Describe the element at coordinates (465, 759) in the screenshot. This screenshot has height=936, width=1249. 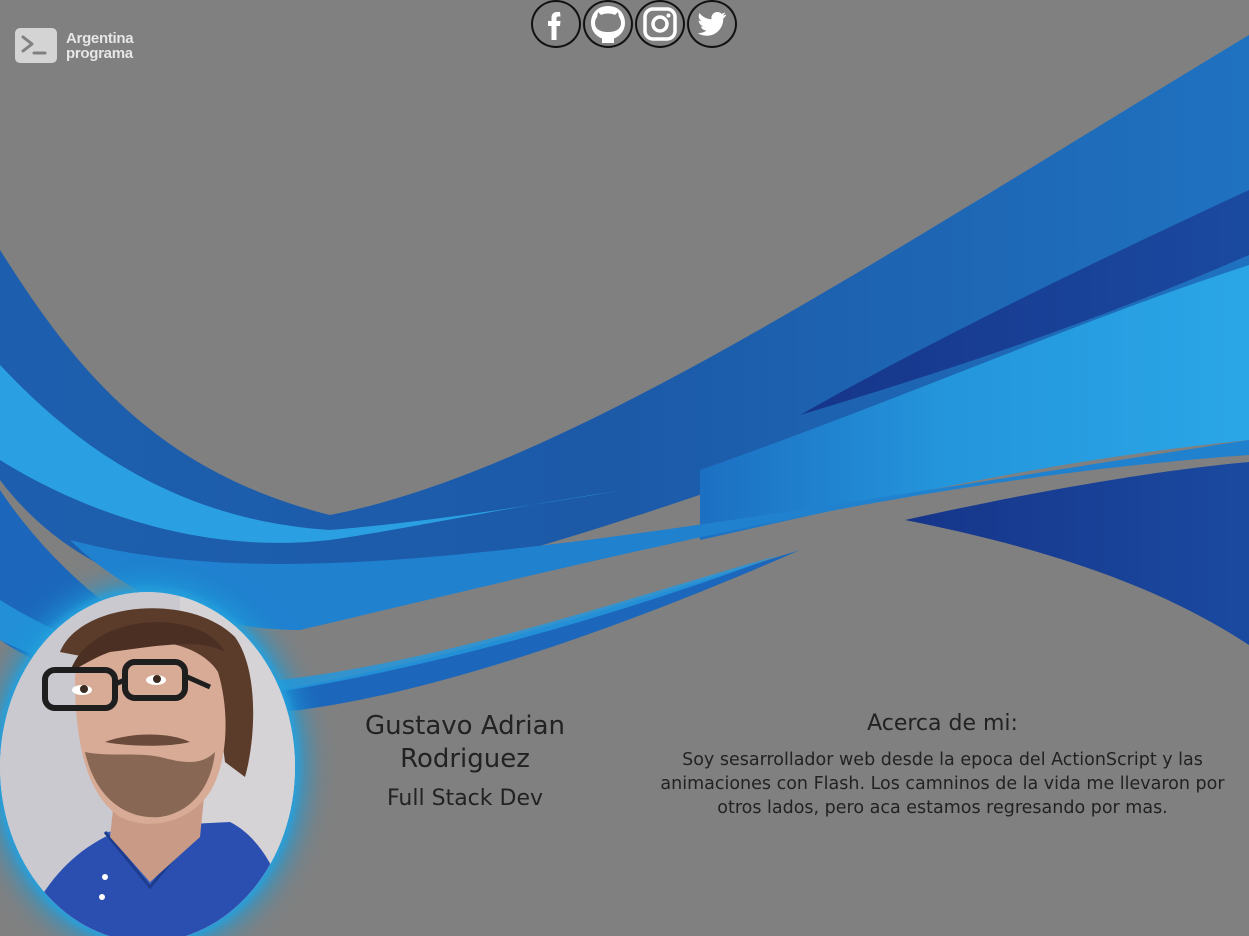
I see `profile-name-line2: Rodriguez` at that location.